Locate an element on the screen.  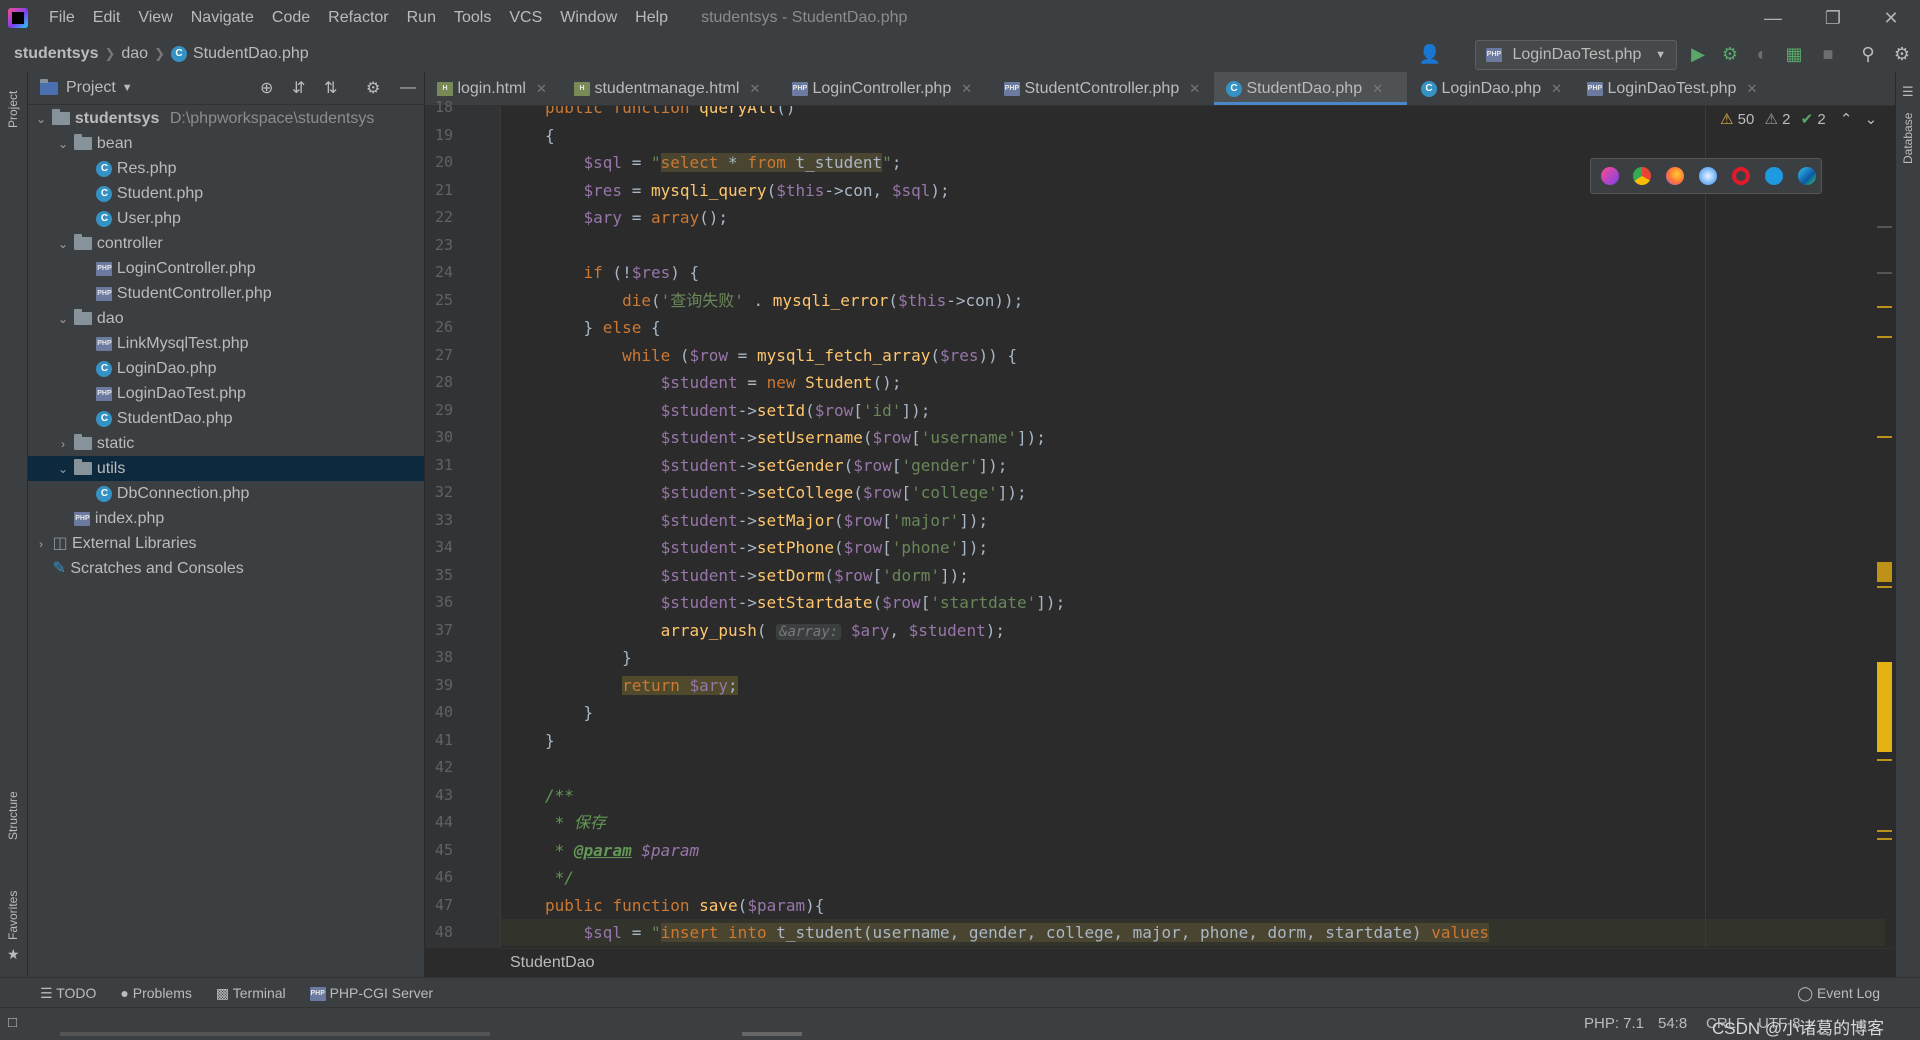
debug-icon: ⚙ is located at coordinates (1730, 54).